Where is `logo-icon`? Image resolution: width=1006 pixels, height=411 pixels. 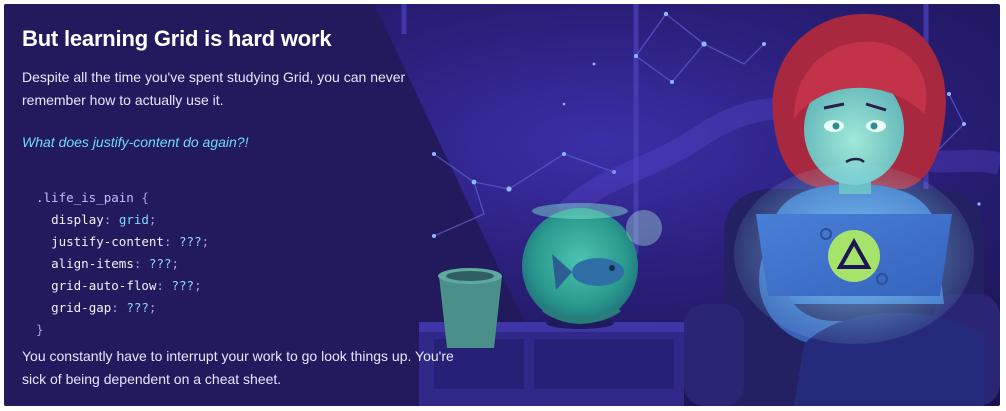
logo-icon is located at coordinates (854, 256).